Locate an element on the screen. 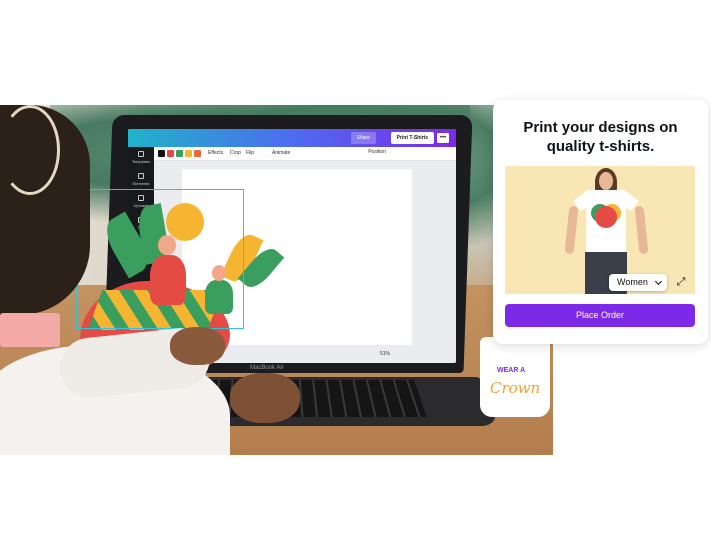  earring is located at coordinates (30, 150).